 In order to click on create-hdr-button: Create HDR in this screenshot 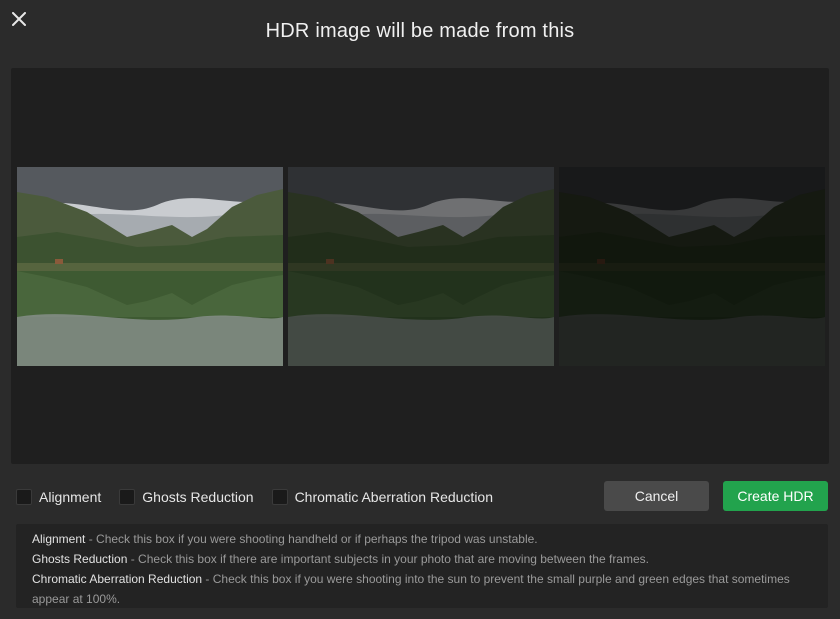, I will do `click(775, 496)`.